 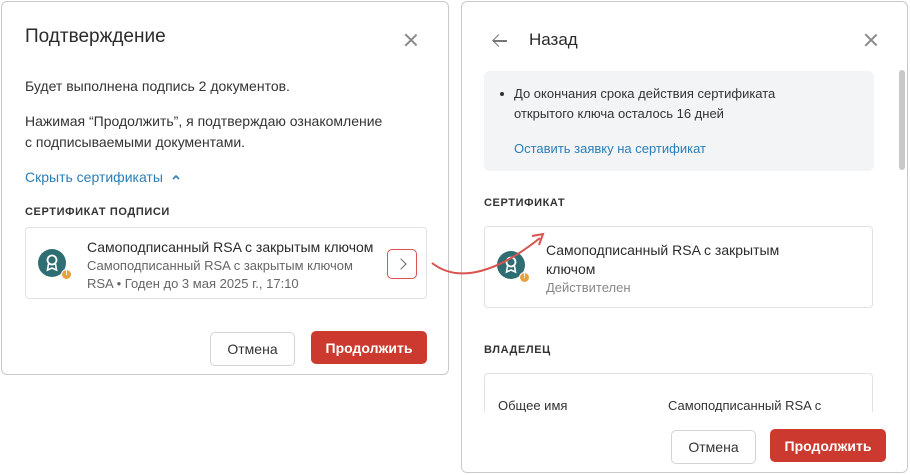 What do you see at coordinates (663, 250) in the screenshot?
I see `certificate-name-line1: Самоподписанный RSA с закрытым` at bounding box center [663, 250].